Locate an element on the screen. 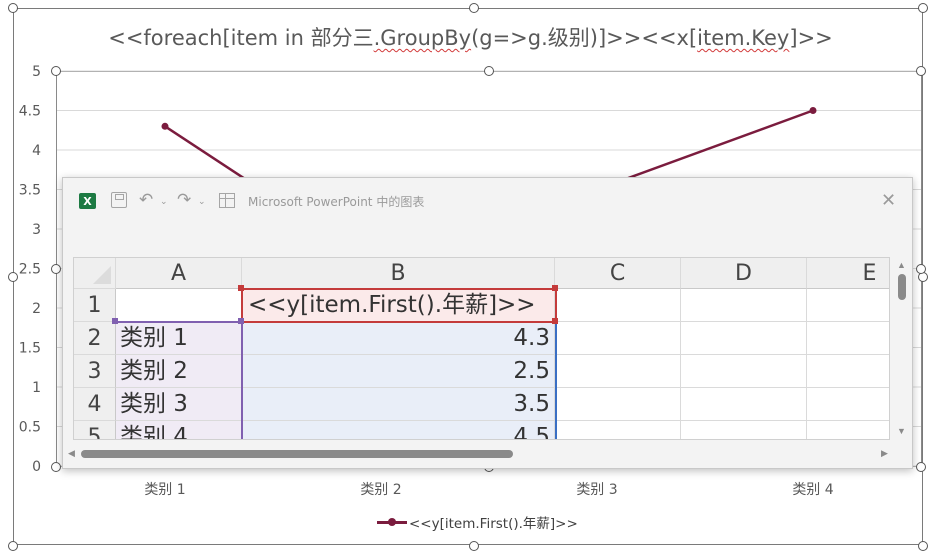 This screenshot has width=941, height=552. x-tick-label-0: 类别 1 is located at coordinates (164, 490).